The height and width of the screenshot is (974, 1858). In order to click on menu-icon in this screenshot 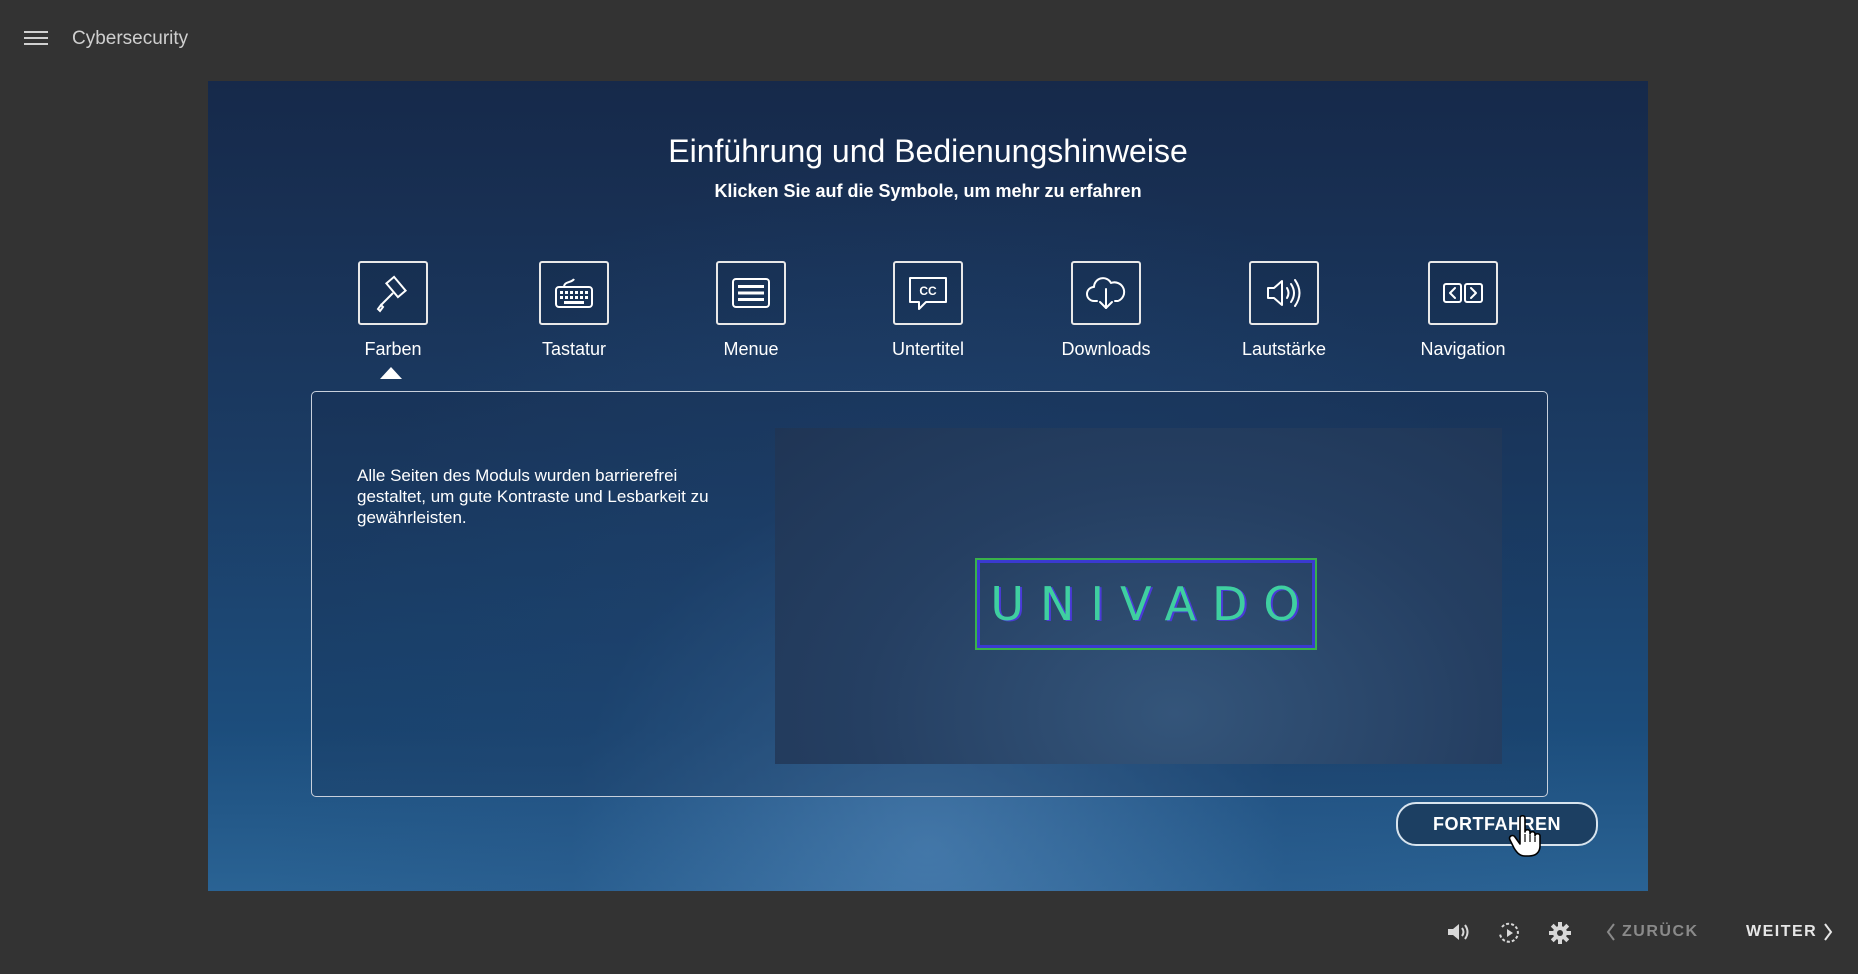, I will do `click(751, 293)`.